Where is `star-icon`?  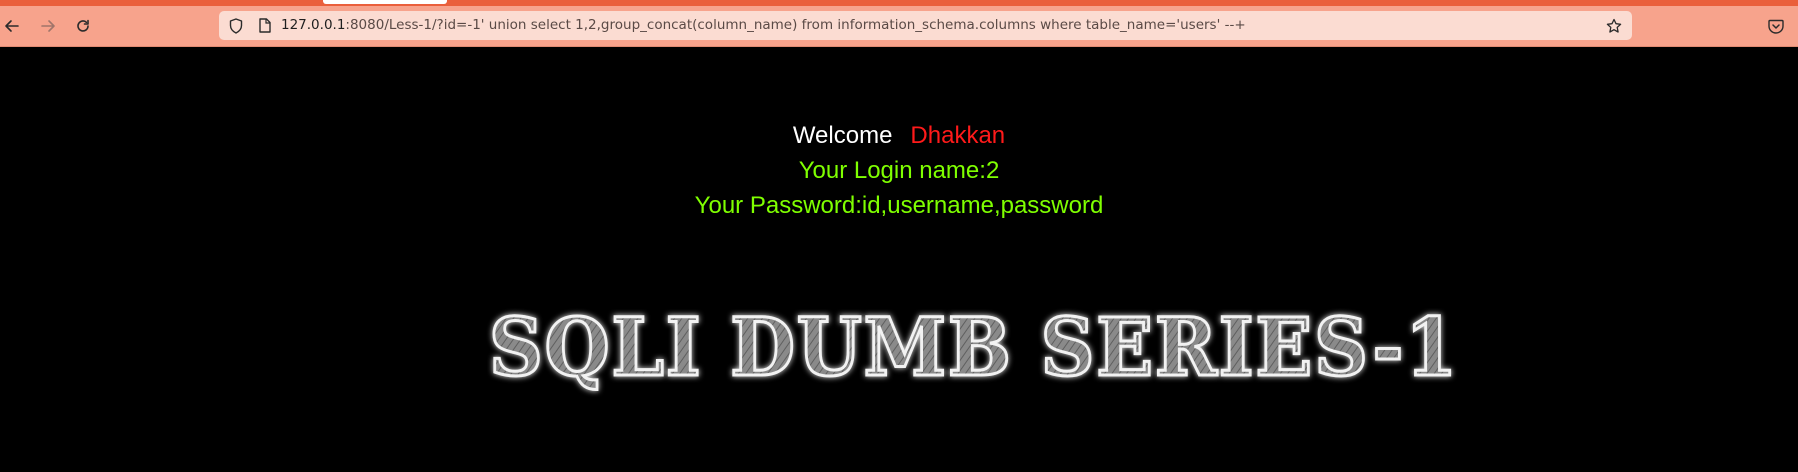
star-icon is located at coordinates (1614, 25).